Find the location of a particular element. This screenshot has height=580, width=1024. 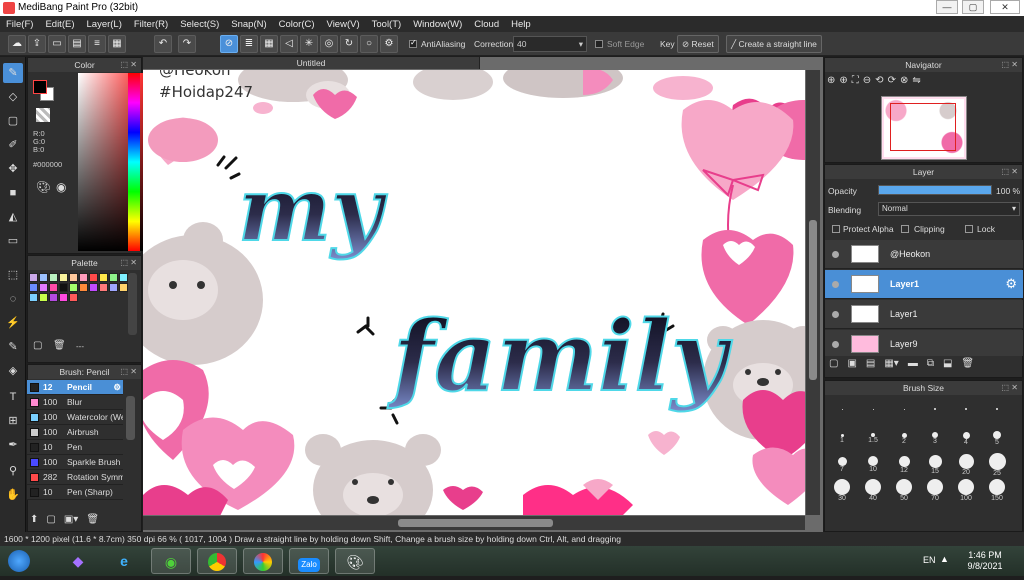

eraser-tool-icon: ◇ is located at coordinates (13, 97).